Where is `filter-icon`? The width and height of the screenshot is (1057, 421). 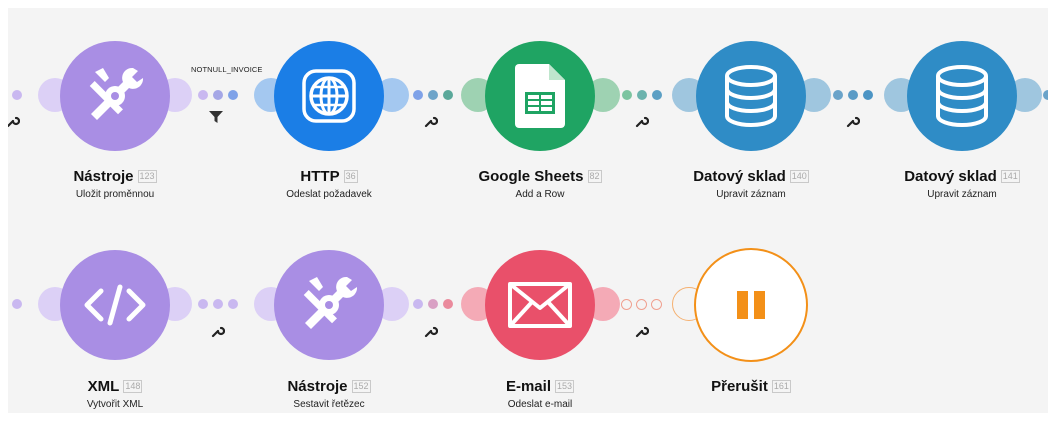
filter-icon is located at coordinates (216, 117).